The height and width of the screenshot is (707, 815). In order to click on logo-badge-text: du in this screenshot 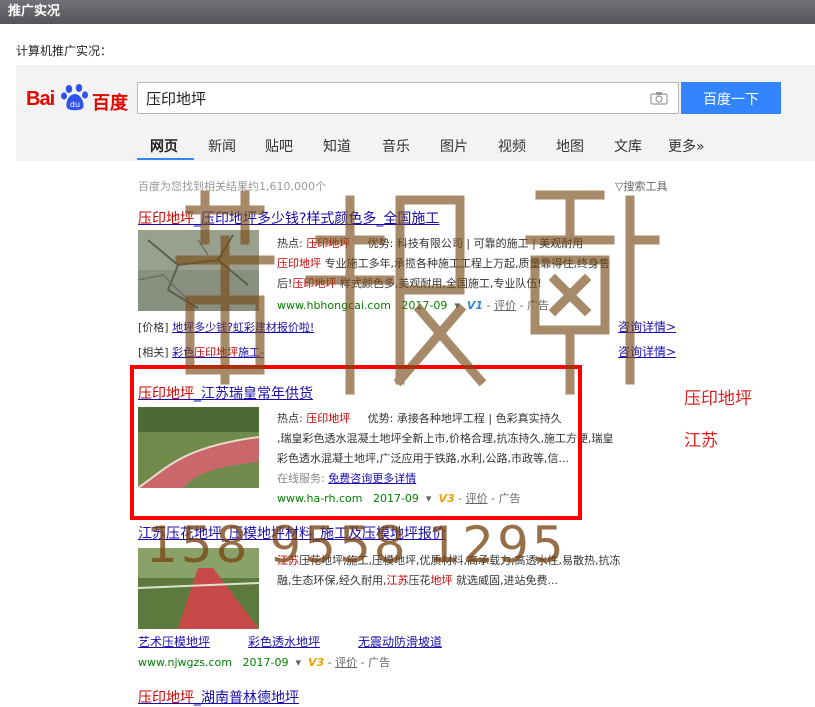, I will do `click(75, 104)`.